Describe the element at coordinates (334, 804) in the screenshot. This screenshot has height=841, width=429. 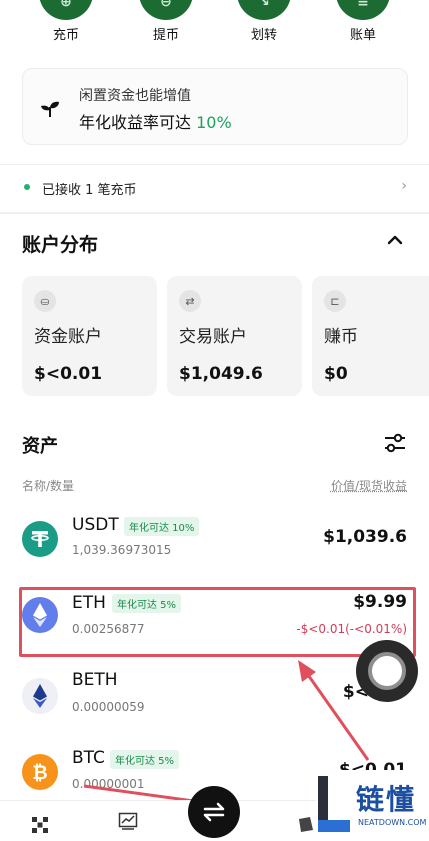
I see `watermark-logo` at that location.